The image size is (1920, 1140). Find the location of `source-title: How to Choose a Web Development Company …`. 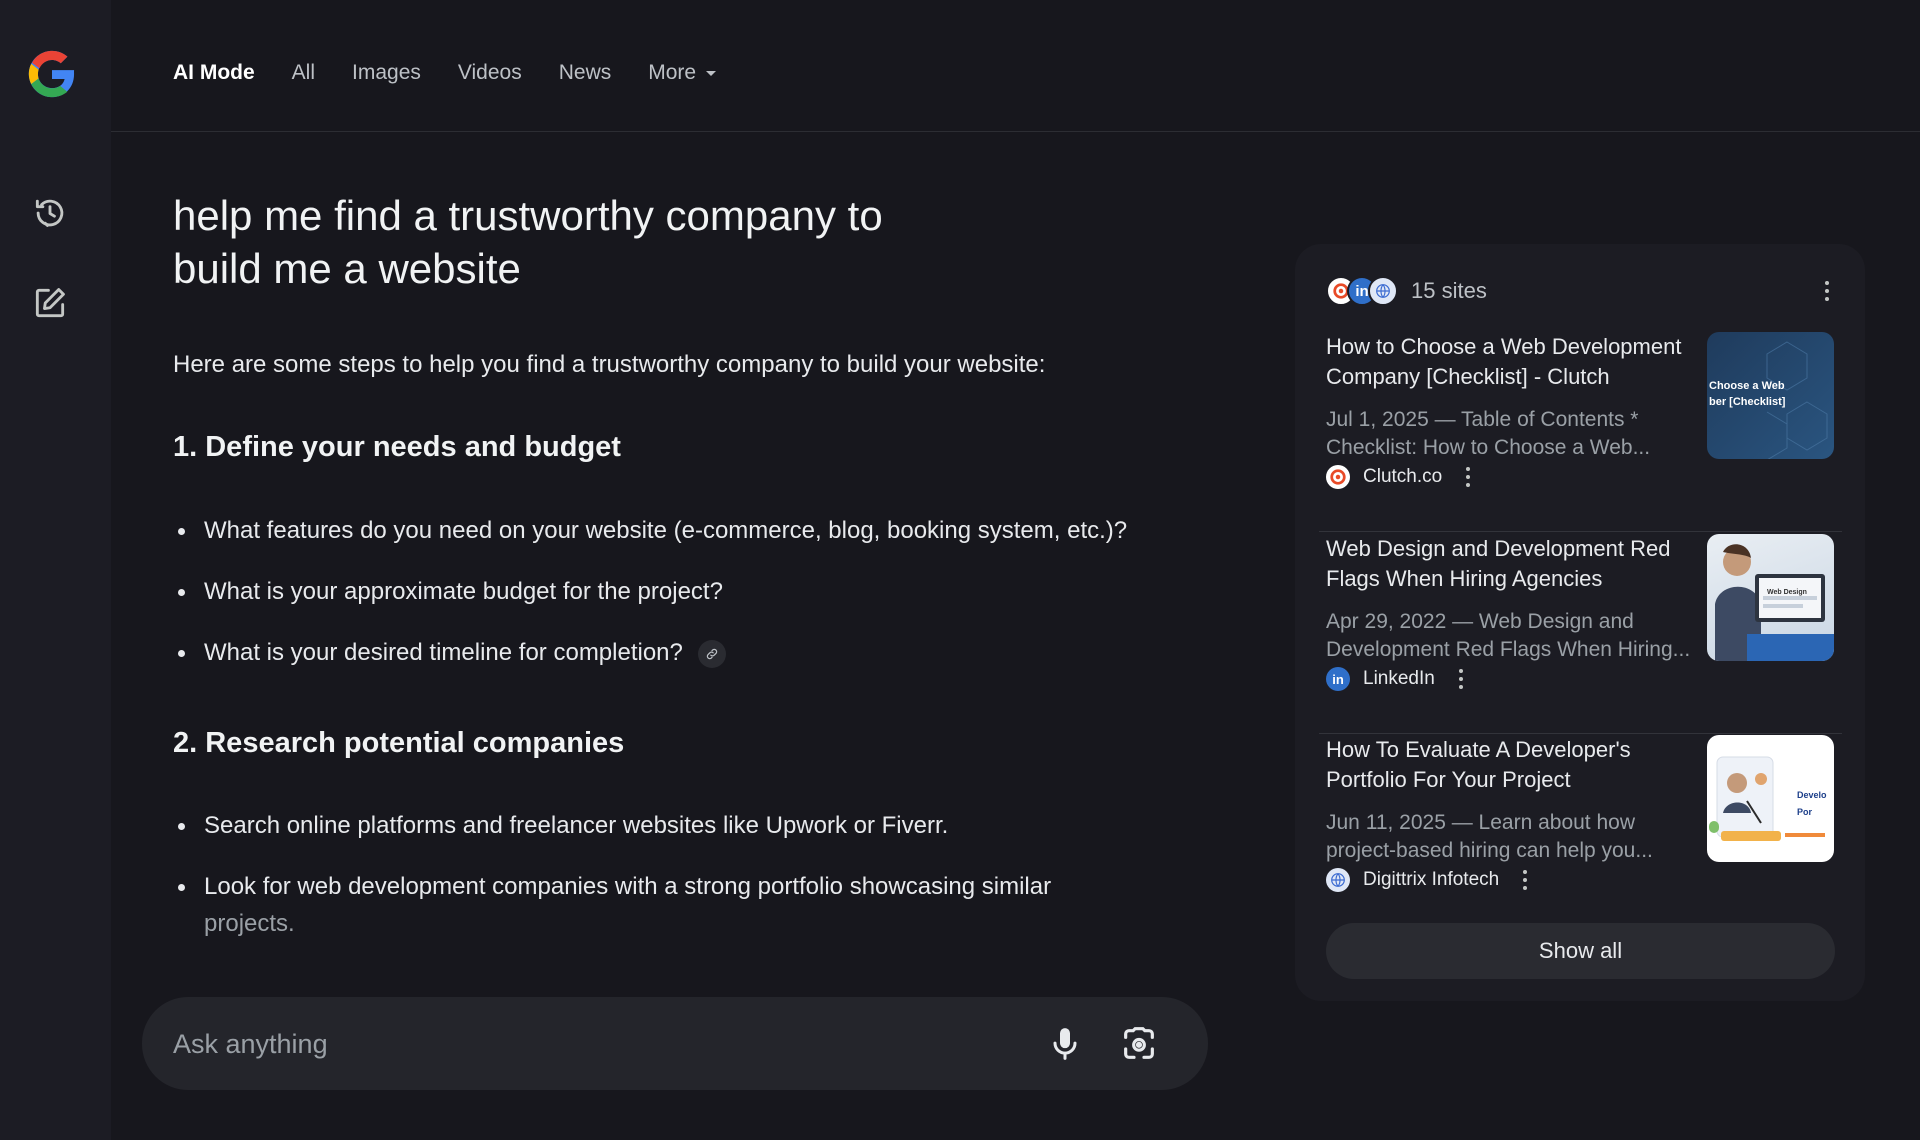

source-title: How to Choose a Web Development Company … is located at coordinates (1511, 362).